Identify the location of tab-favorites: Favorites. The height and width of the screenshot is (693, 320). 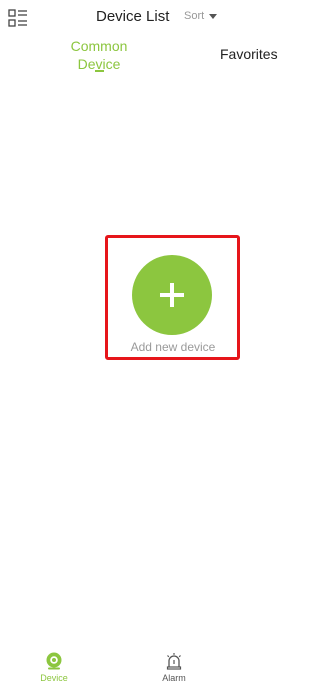
(249, 54).